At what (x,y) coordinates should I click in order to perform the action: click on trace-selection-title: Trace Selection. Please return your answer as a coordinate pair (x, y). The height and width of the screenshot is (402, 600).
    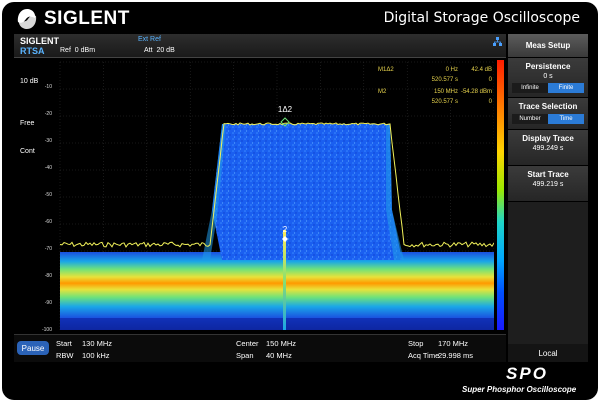
    Looking at the image, I should click on (548, 106).